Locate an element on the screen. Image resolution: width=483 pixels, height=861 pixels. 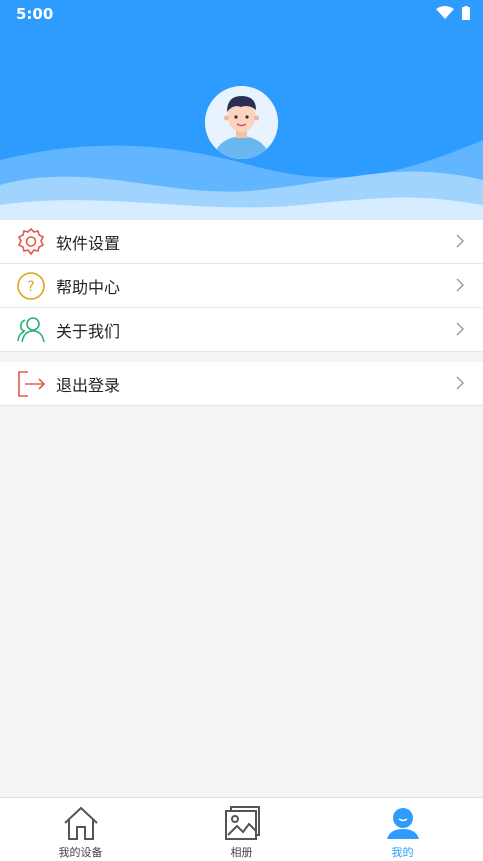
menu-label: 帮助中心 is located at coordinates (88, 287).